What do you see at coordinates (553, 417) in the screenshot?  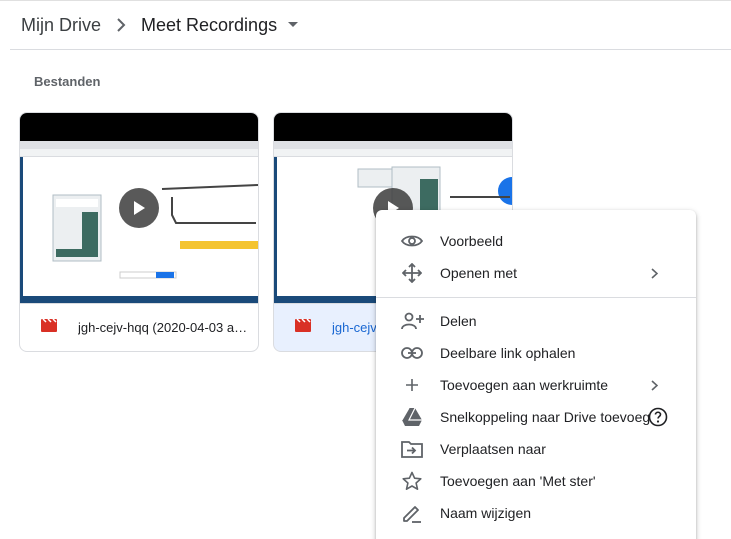 I see `menu-item-label: Snelkoppeling naar Drive toevoegen` at bounding box center [553, 417].